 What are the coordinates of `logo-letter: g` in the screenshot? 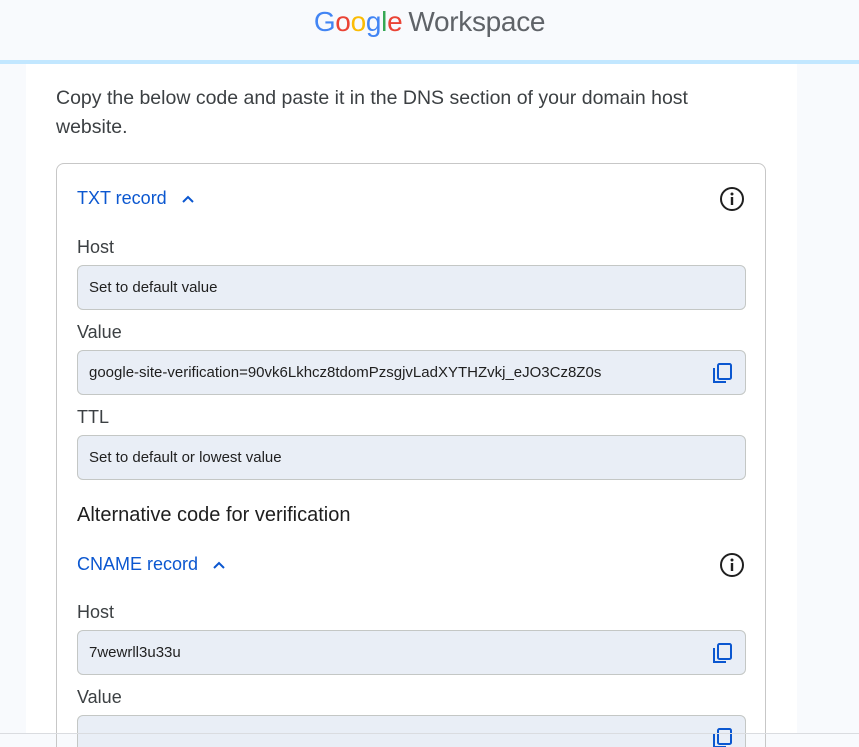 It's located at (373, 21).